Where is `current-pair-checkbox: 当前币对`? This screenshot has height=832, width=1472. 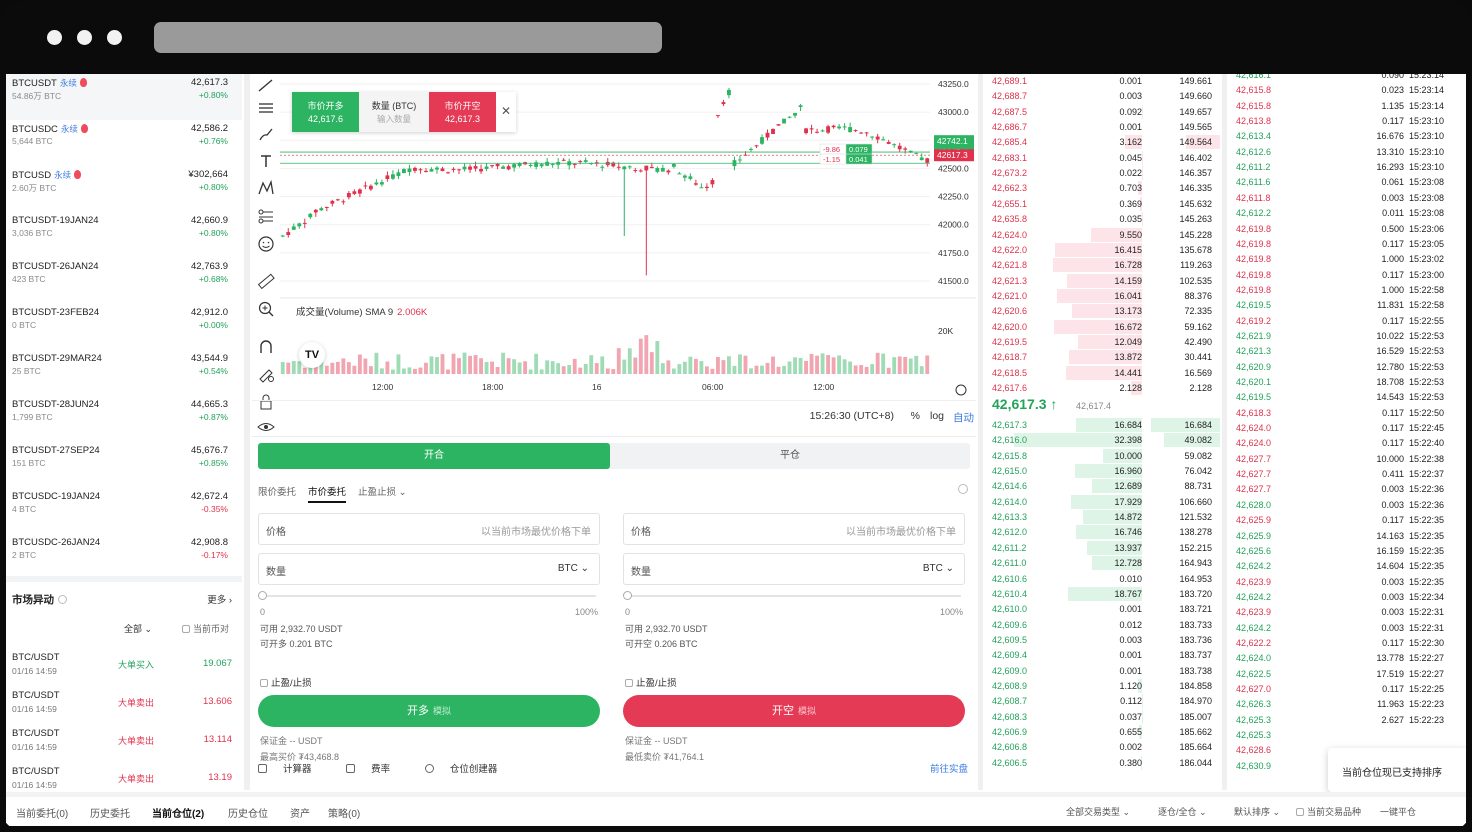
current-pair-checkbox: 当前币对 is located at coordinates (205, 628).